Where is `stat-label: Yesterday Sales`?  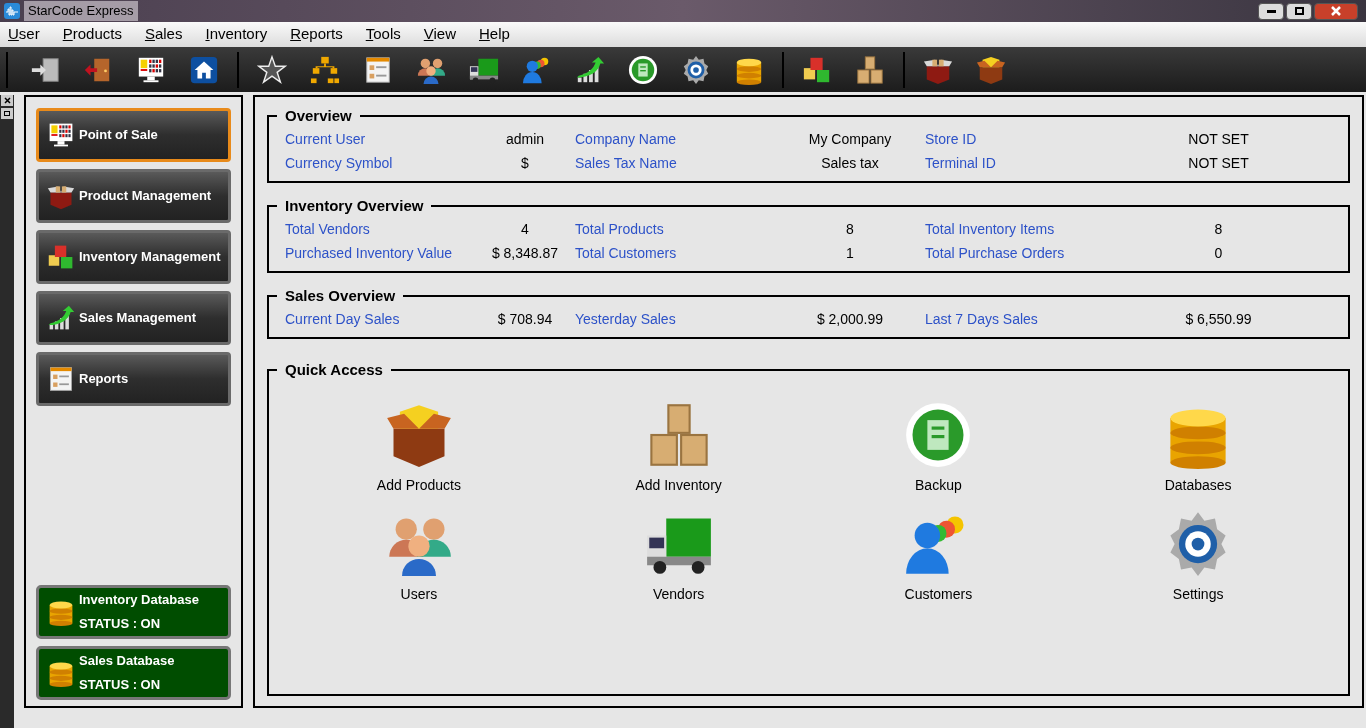
stat-label: Yesterday Sales is located at coordinates (625, 319).